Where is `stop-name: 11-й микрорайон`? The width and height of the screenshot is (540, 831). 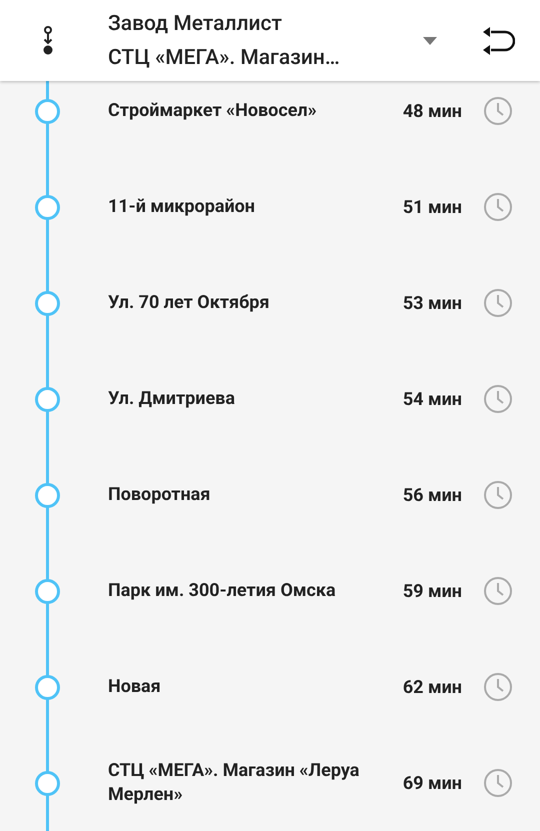 stop-name: 11-й микрорайон is located at coordinates (181, 207).